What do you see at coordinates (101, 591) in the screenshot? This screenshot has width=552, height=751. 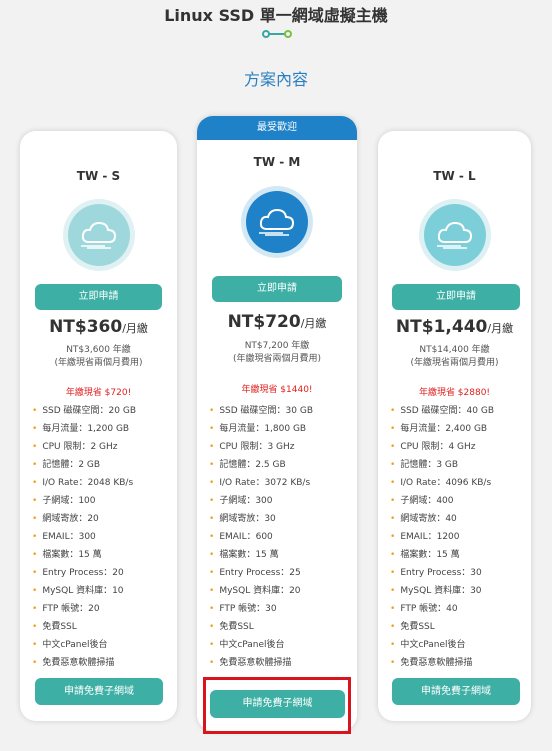 I see `feature-item: MySQL 資料庫：10` at bounding box center [101, 591].